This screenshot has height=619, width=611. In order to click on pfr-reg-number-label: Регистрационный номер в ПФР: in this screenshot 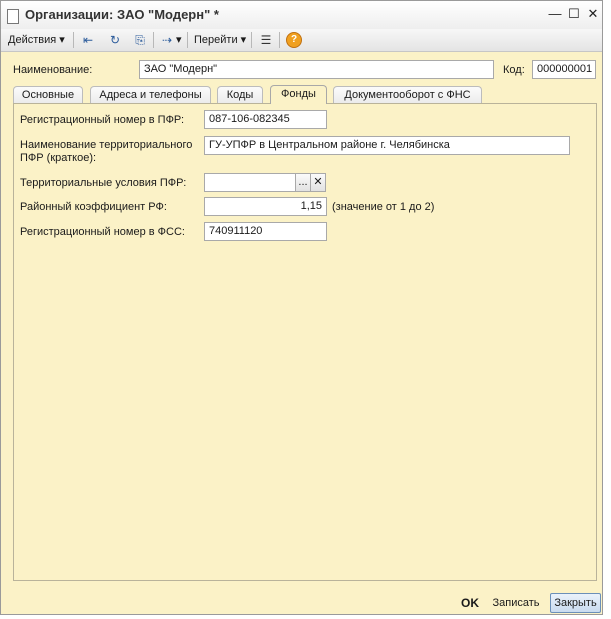, I will do `click(102, 120)`.